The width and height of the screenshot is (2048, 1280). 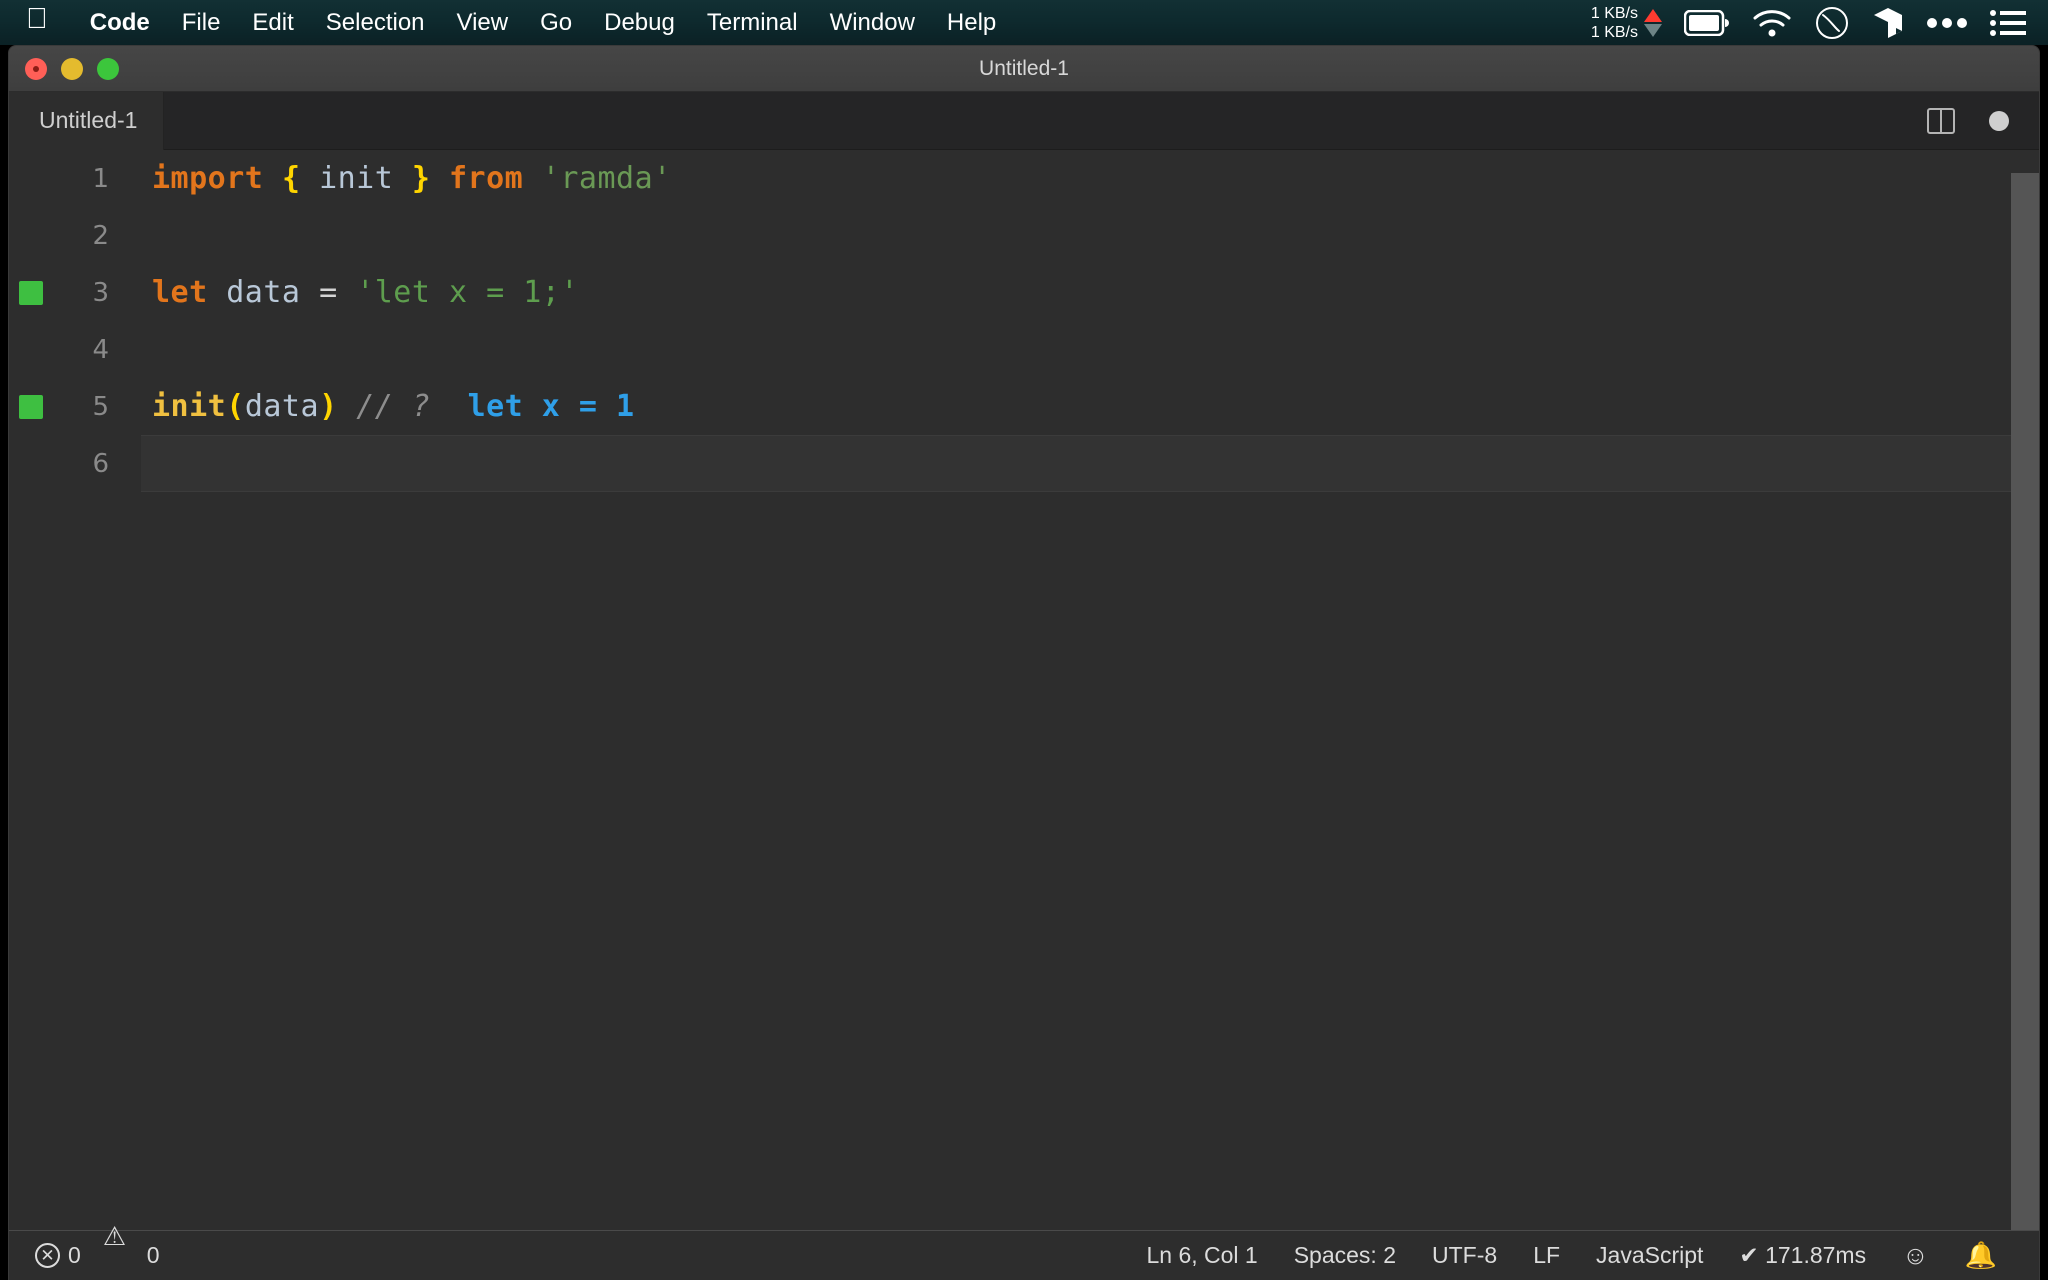 I want to click on menu-item-file: File, so click(x=201, y=22).